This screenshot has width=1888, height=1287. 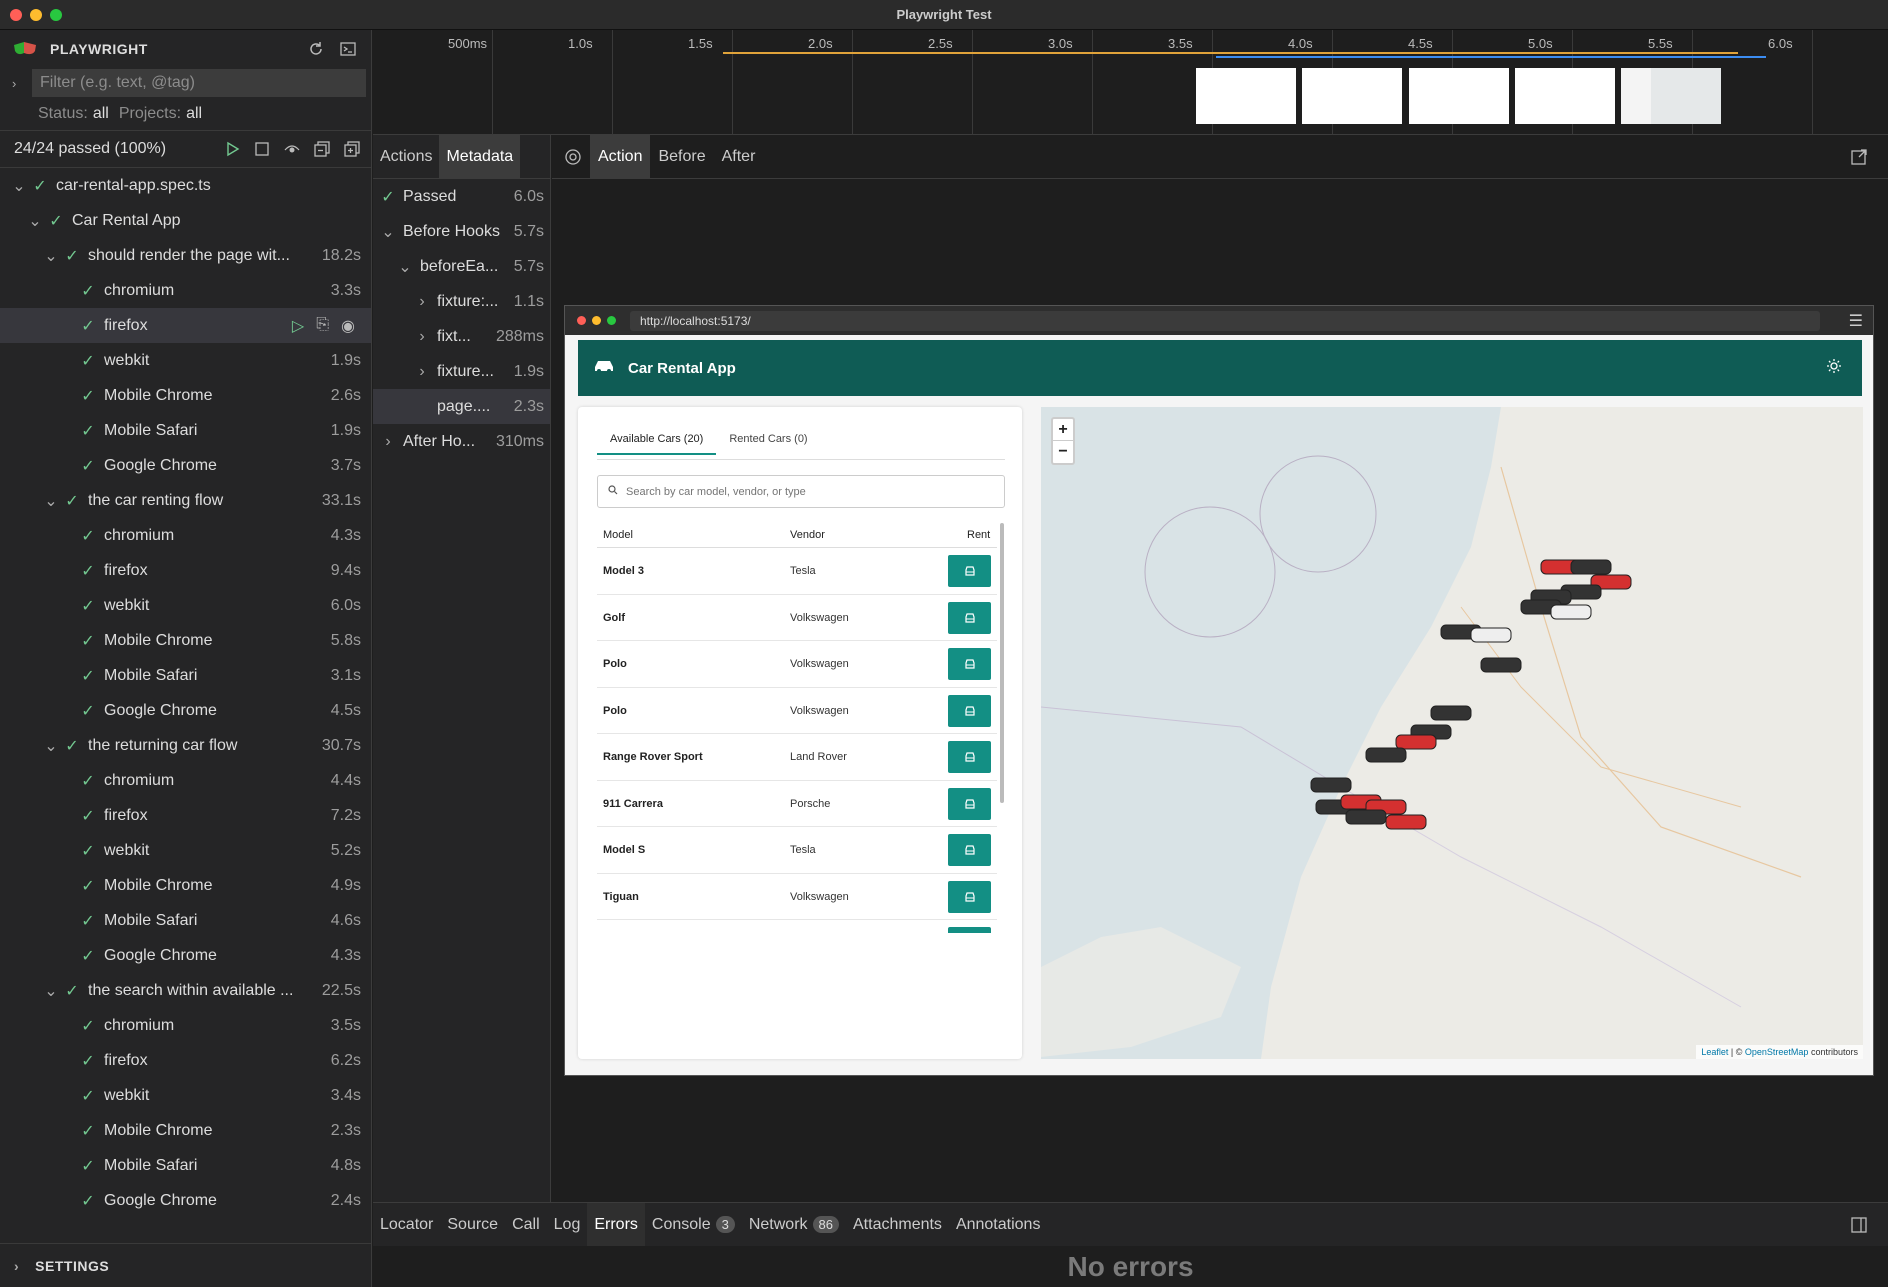 What do you see at coordinates (461, 196) in the screenshot?
I see `action-item: ✓ Passed 6.0s` at bounding box center [461, 196].